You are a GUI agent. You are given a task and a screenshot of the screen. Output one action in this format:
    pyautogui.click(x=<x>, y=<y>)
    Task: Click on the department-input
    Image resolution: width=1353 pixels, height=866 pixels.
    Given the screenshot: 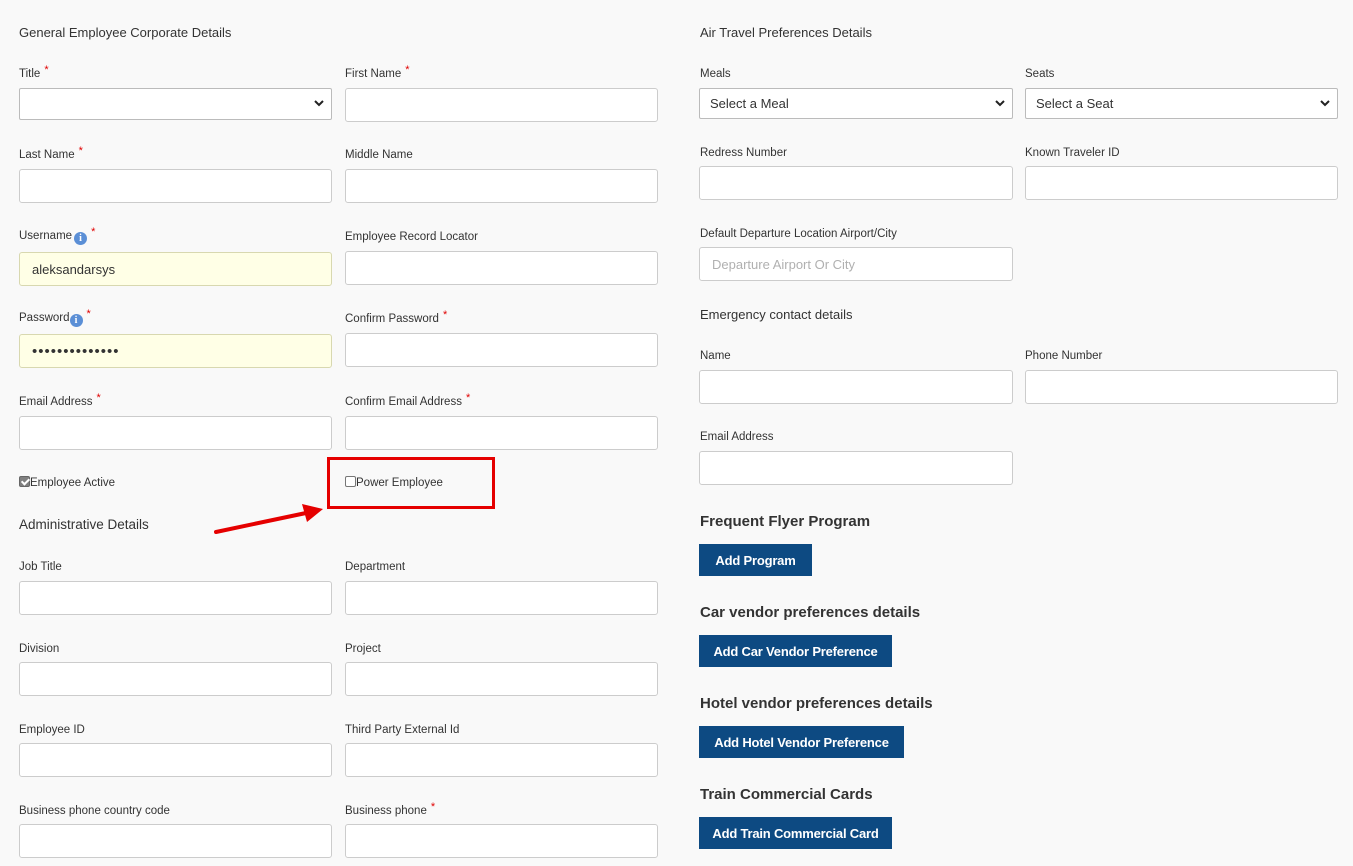 What is the action you would take?
    pyautogui.click(x=501, y=598)
    